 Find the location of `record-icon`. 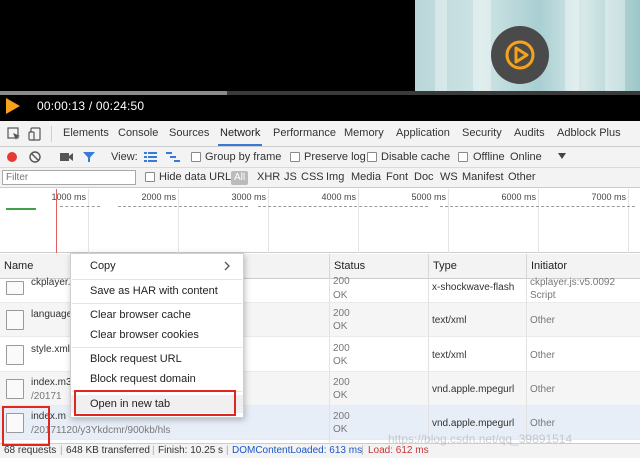

record-icon is located at coordinates (12, 157).